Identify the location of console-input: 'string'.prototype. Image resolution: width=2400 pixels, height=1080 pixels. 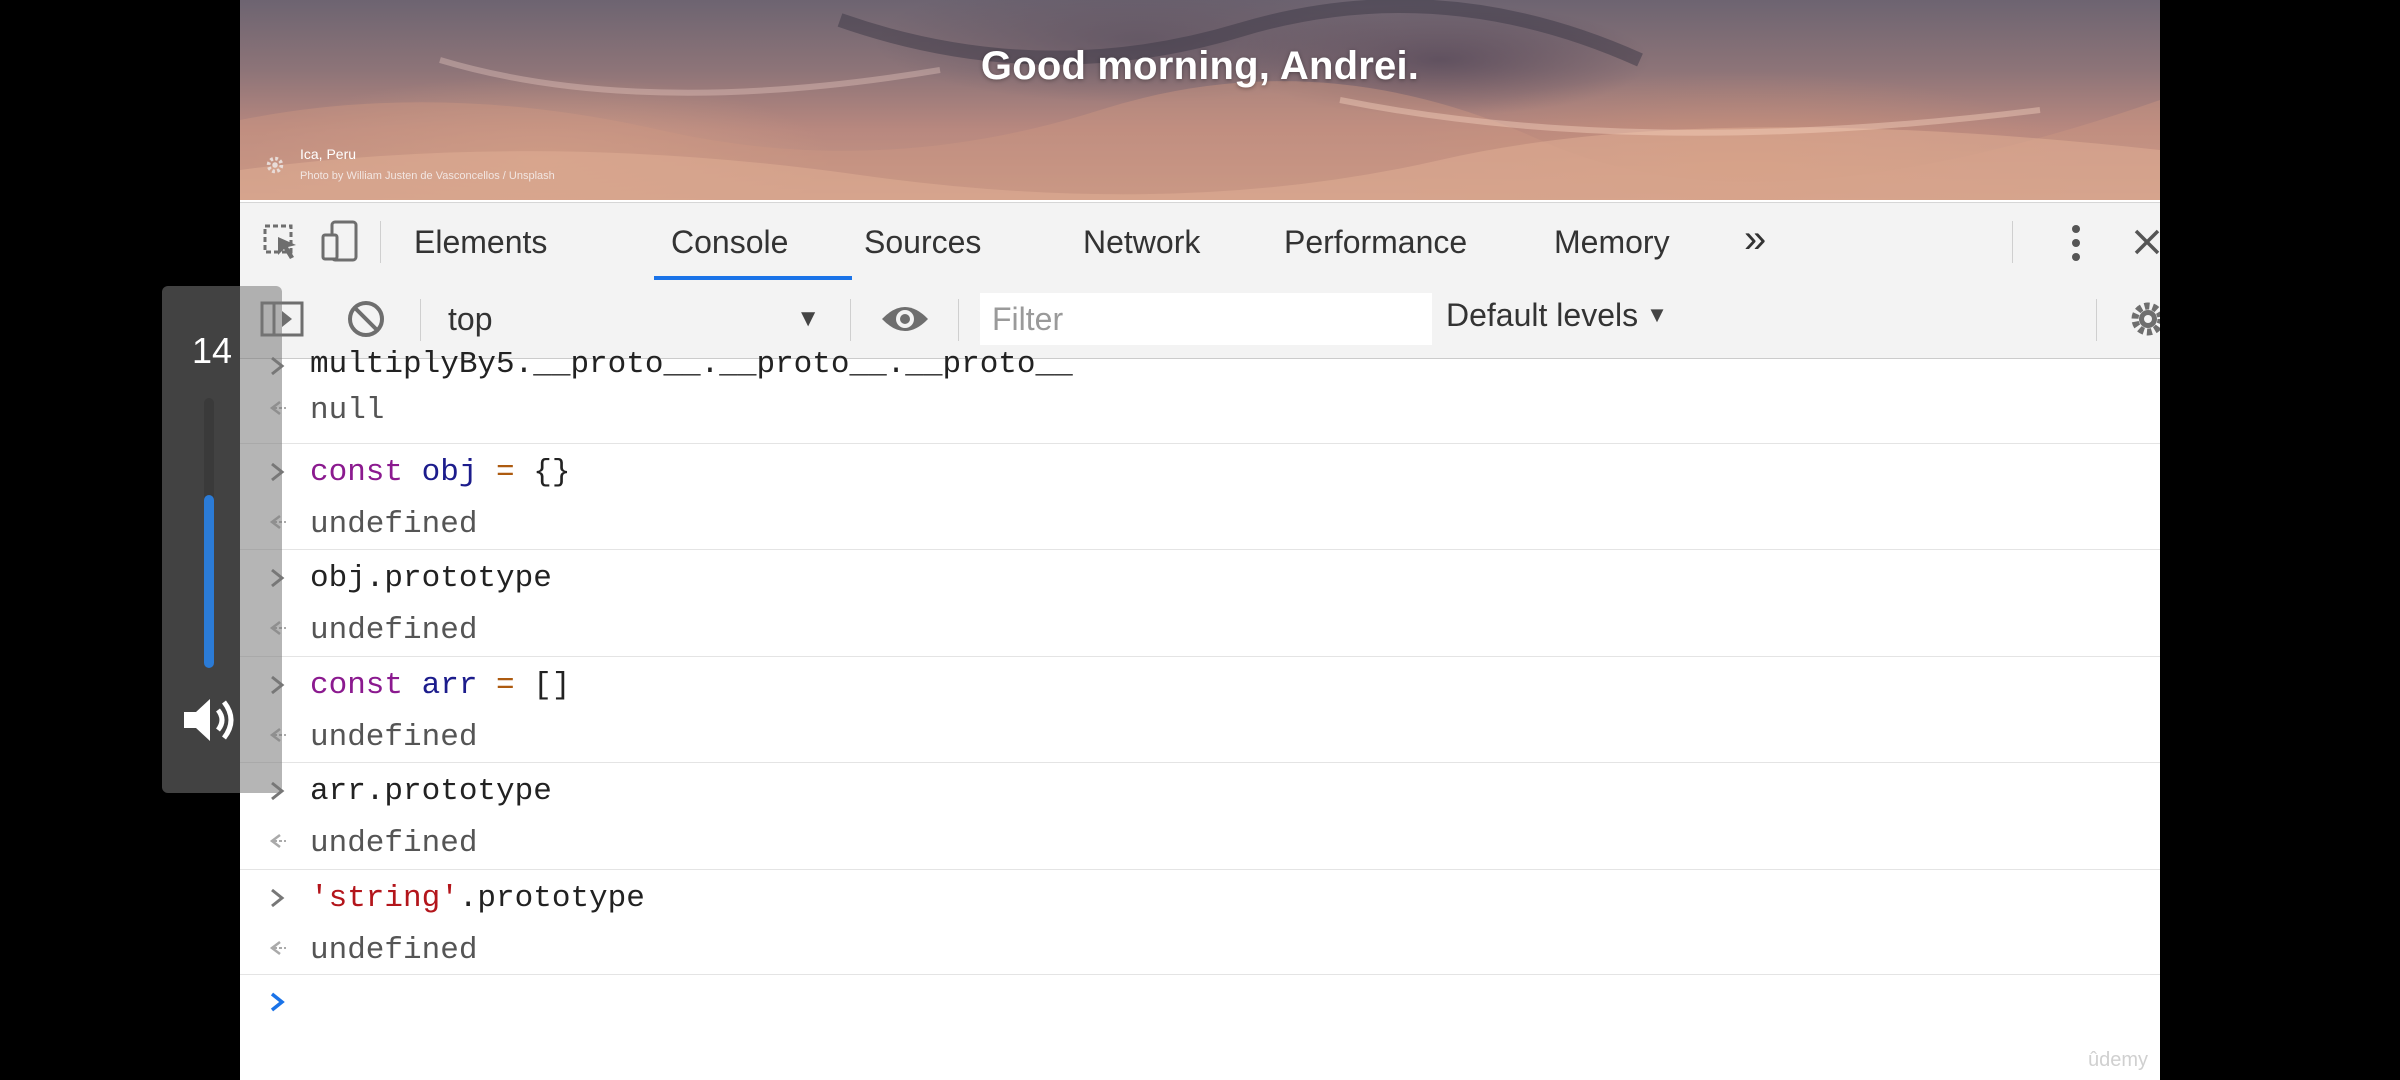
(477, 898).